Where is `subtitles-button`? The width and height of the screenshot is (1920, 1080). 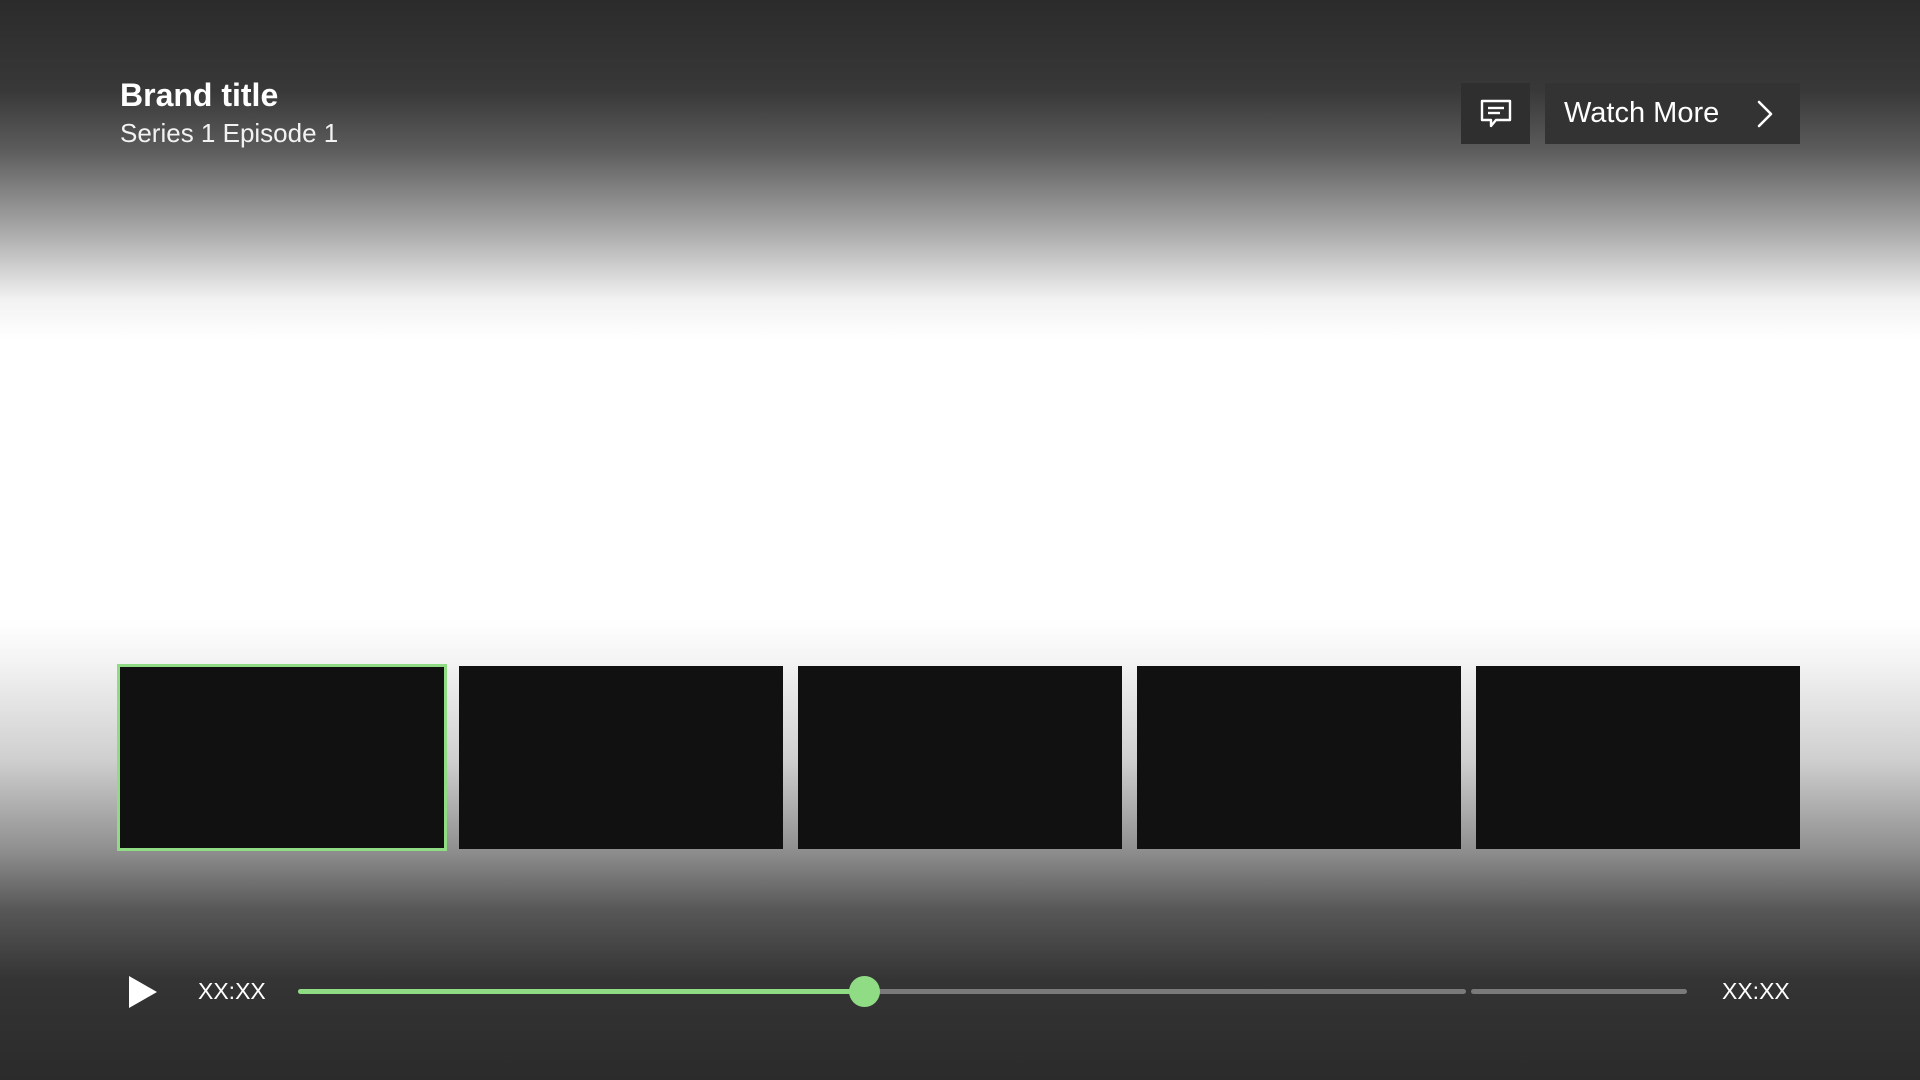
subtitles-button is located at coordinates (1495, 113).